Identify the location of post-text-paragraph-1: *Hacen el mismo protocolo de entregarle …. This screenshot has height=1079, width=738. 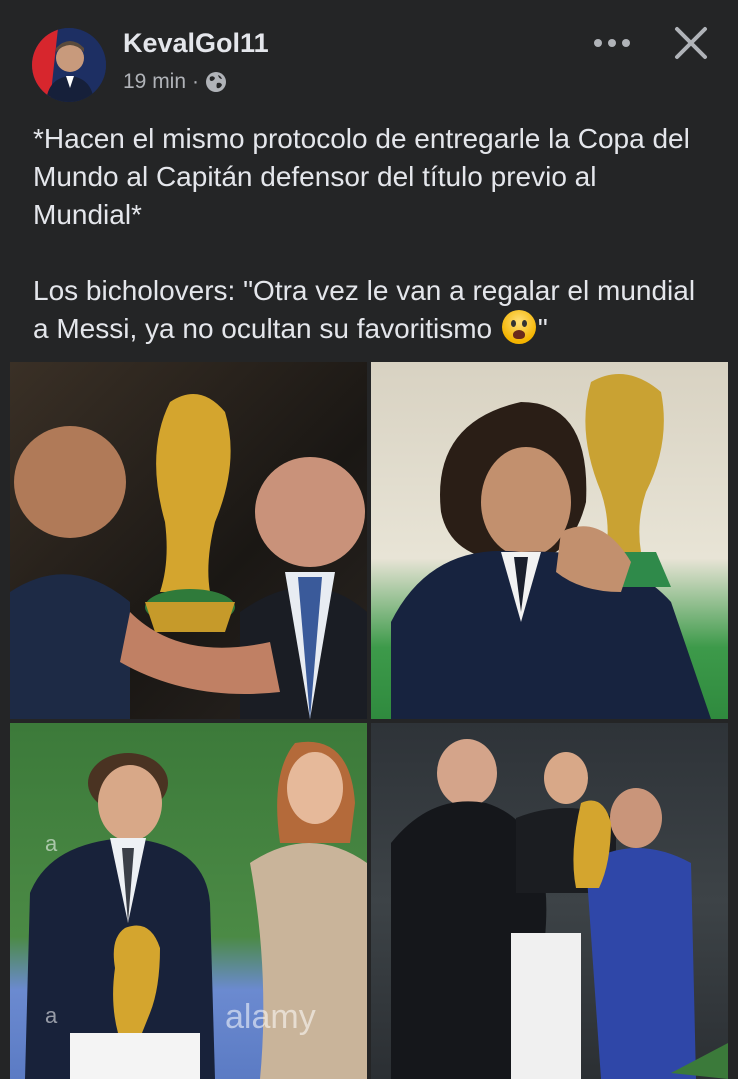
(365, 176).